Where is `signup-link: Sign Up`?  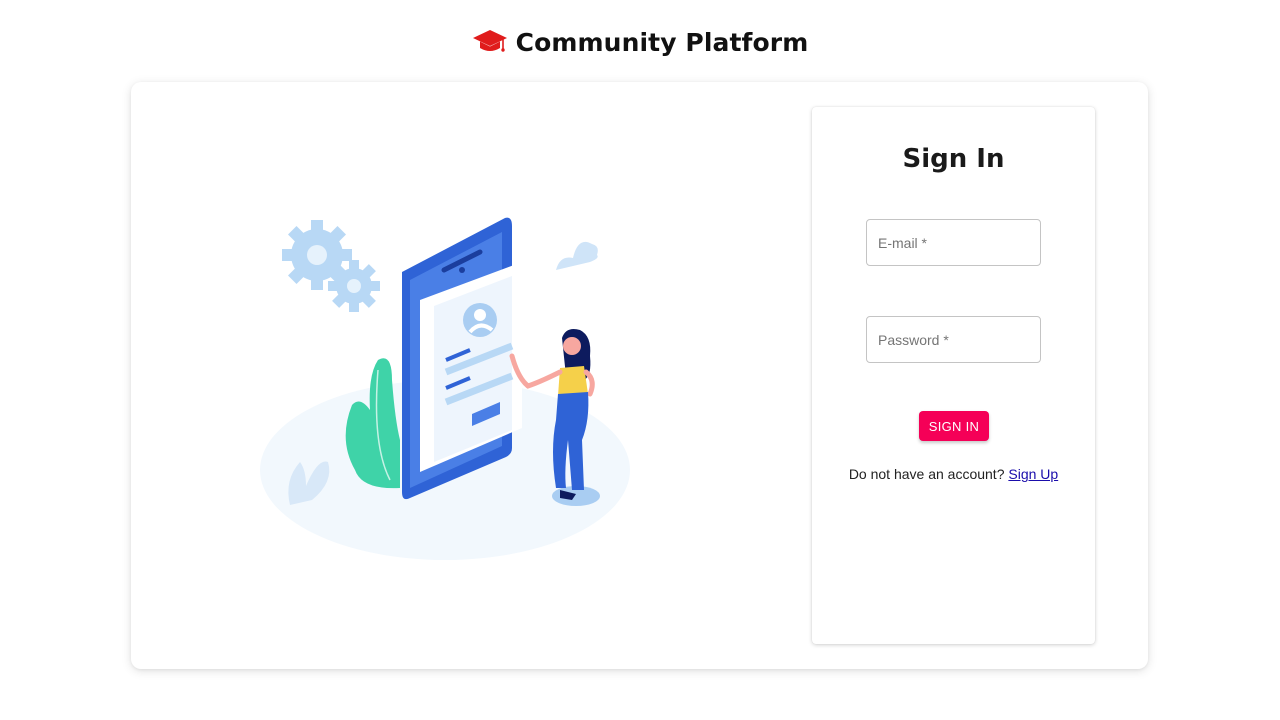 signup-link: Sign Up is located at coordinates (1033, 474).